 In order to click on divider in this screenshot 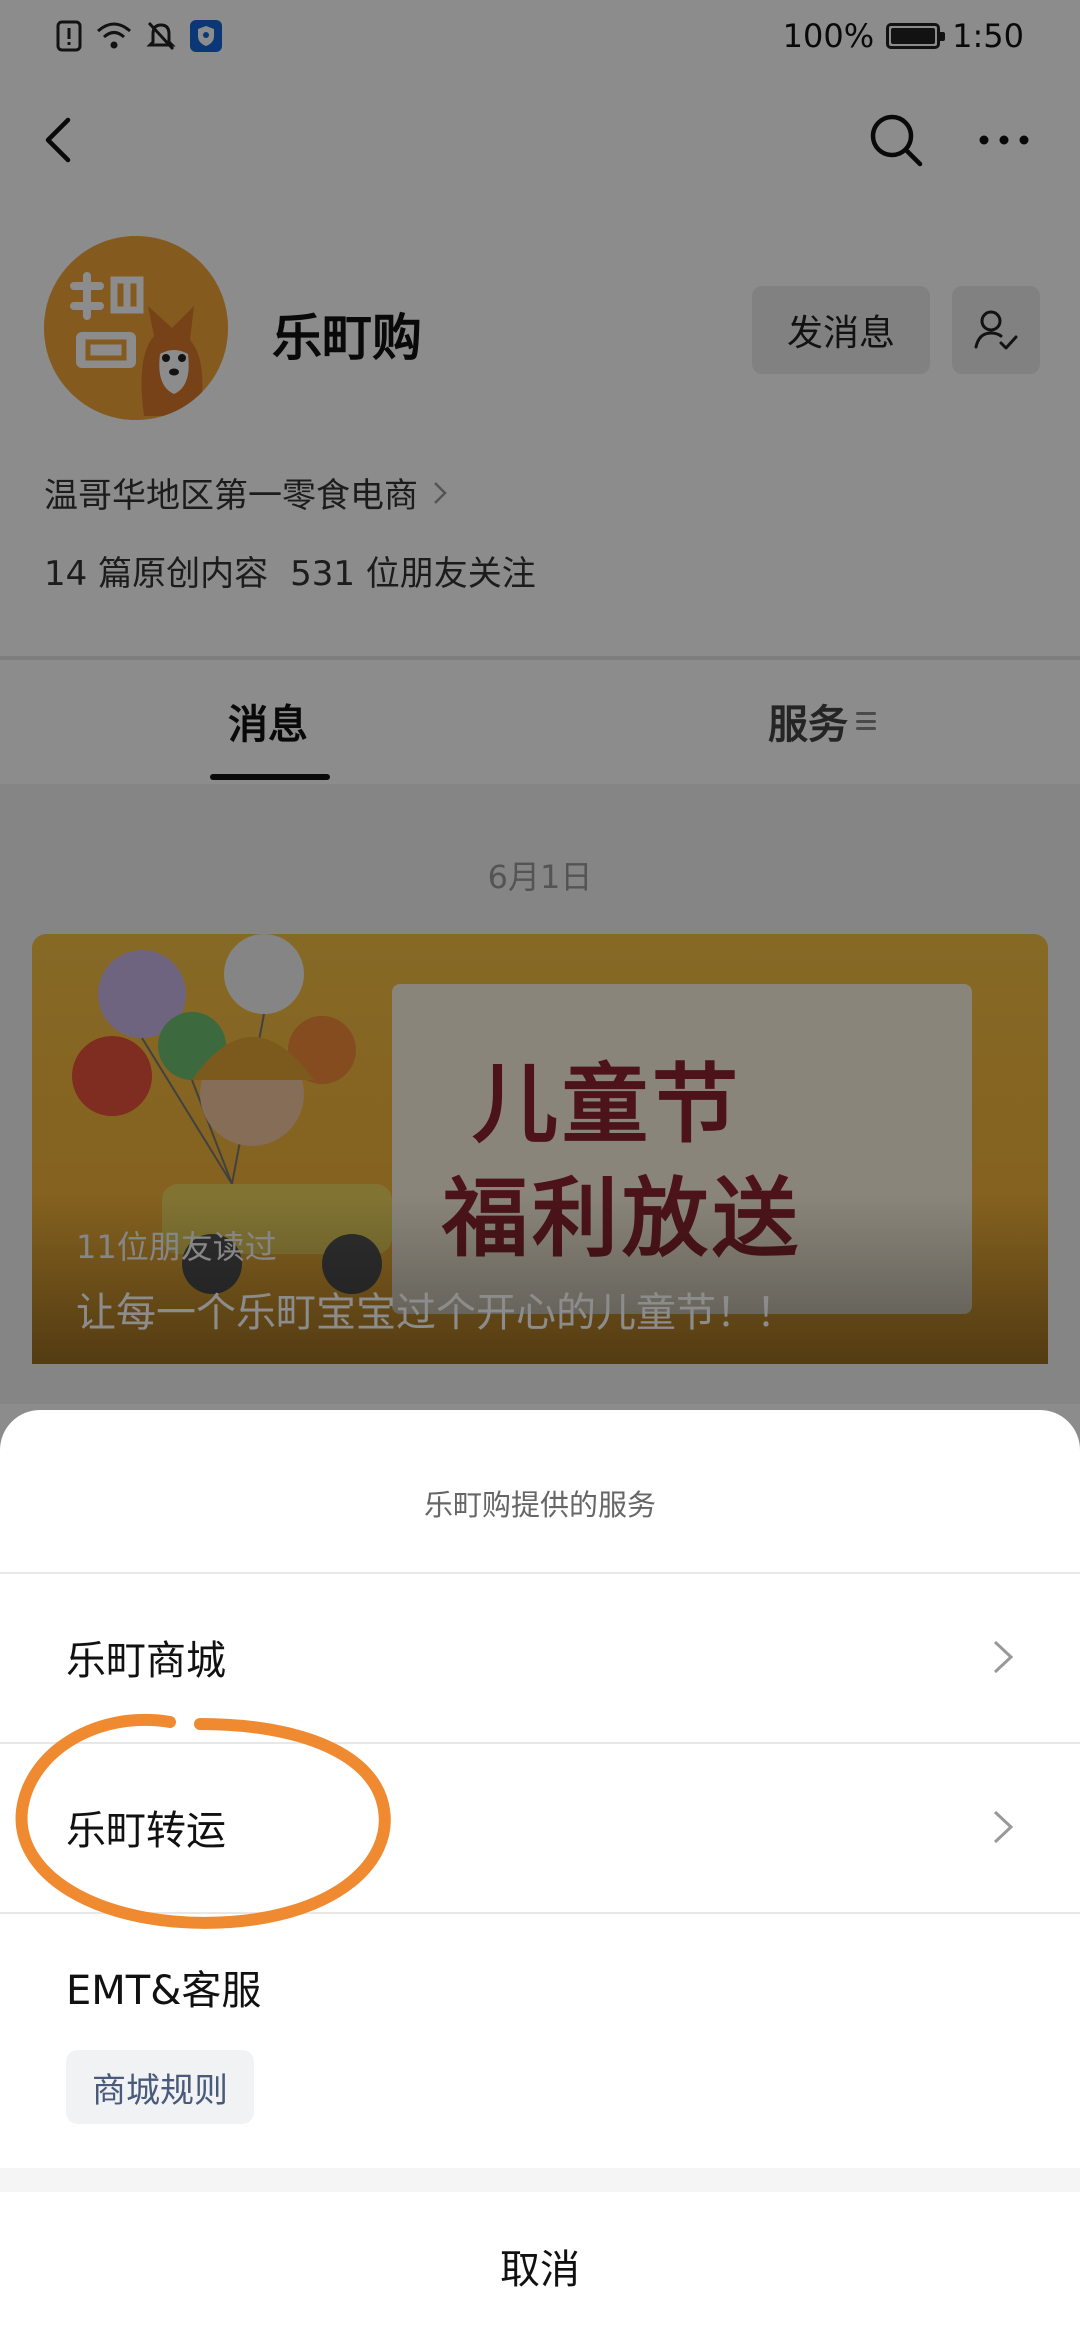, I will do `click(540, 1913)`.